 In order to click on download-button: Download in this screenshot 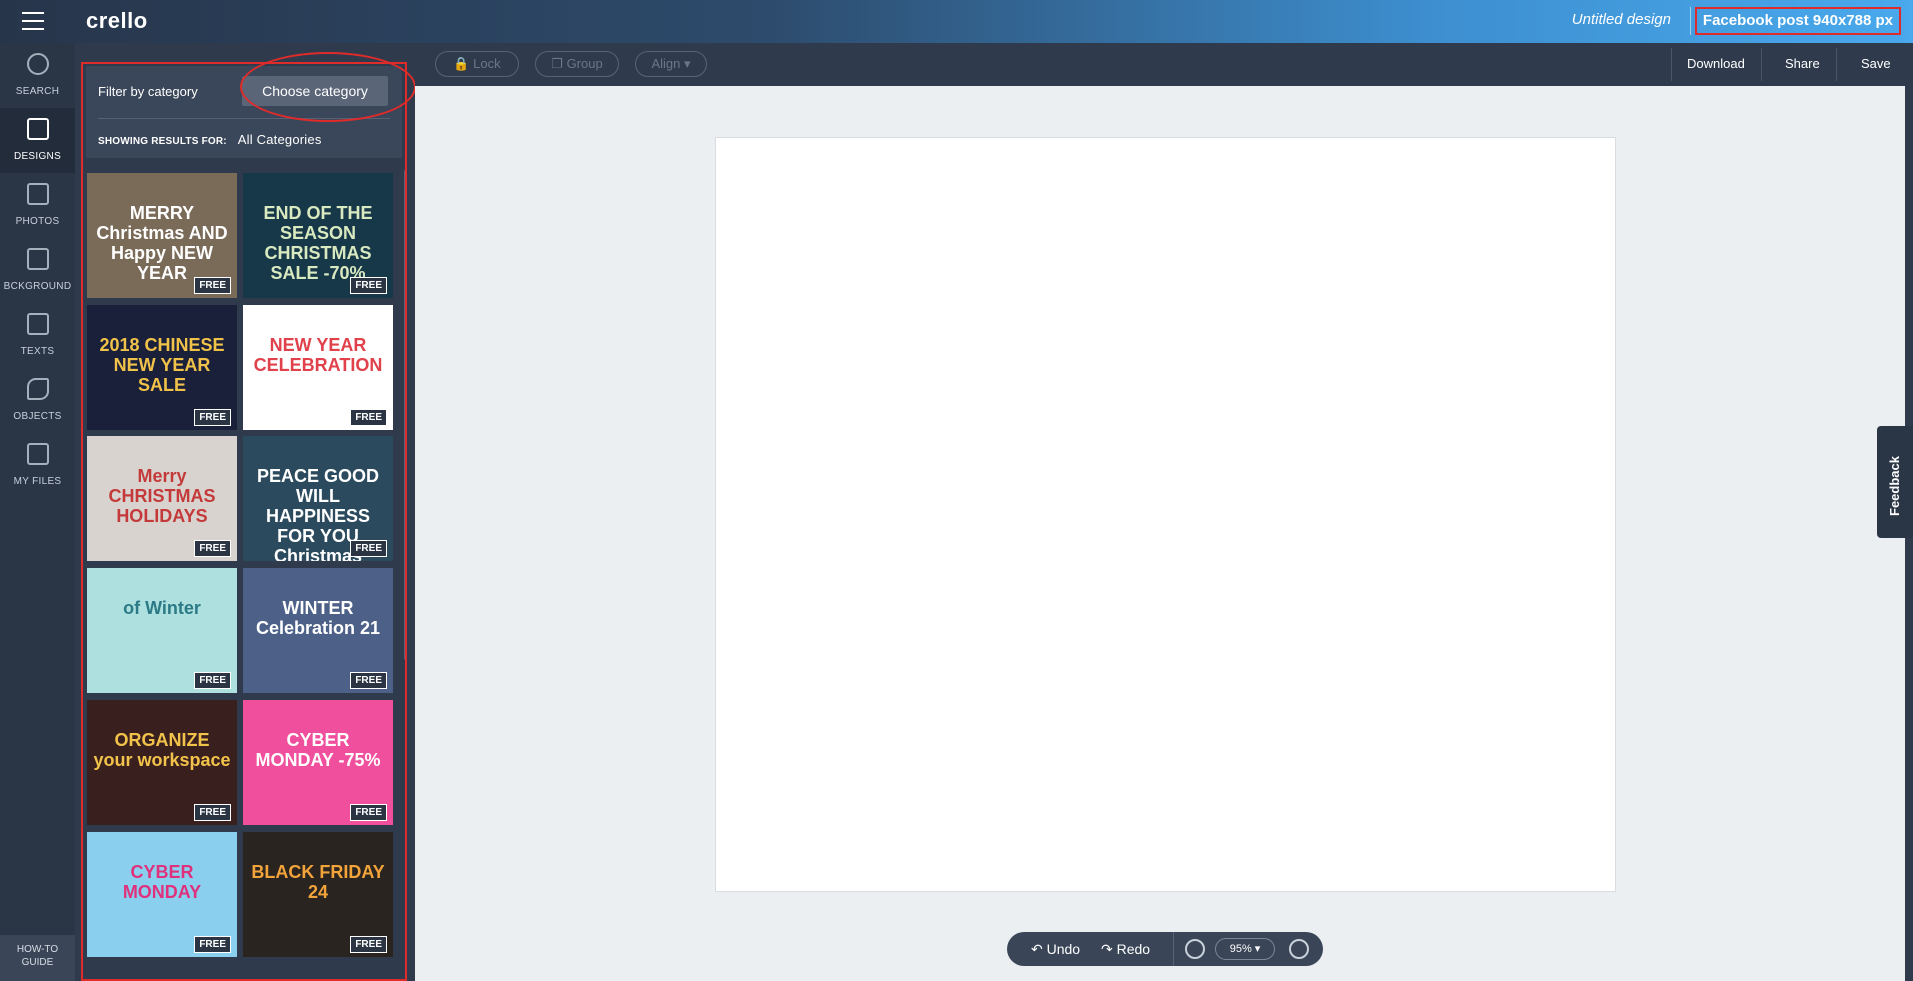, I will do `click(1716, 63)`.